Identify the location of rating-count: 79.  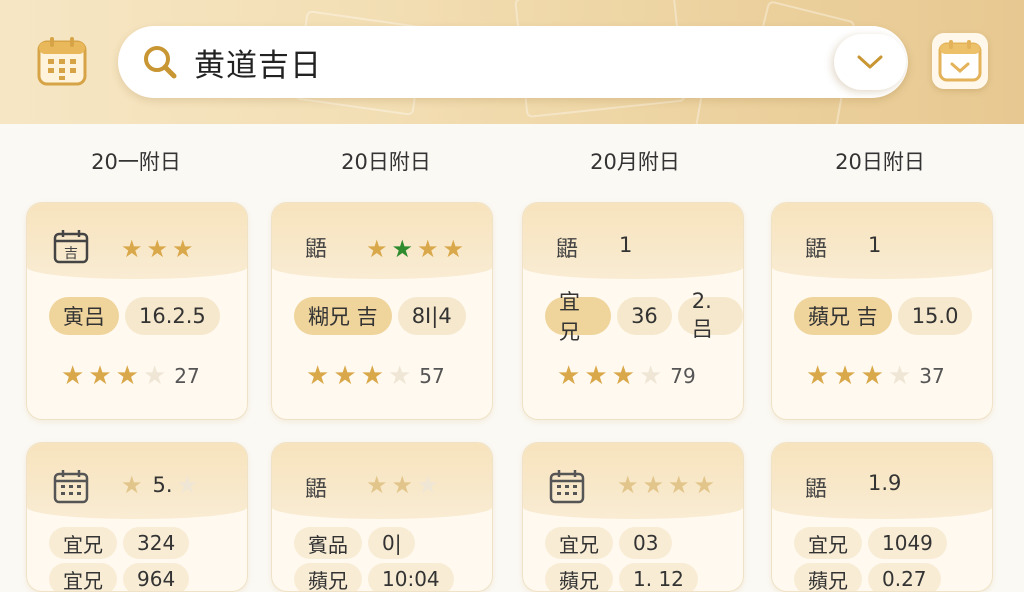
(683, 376).